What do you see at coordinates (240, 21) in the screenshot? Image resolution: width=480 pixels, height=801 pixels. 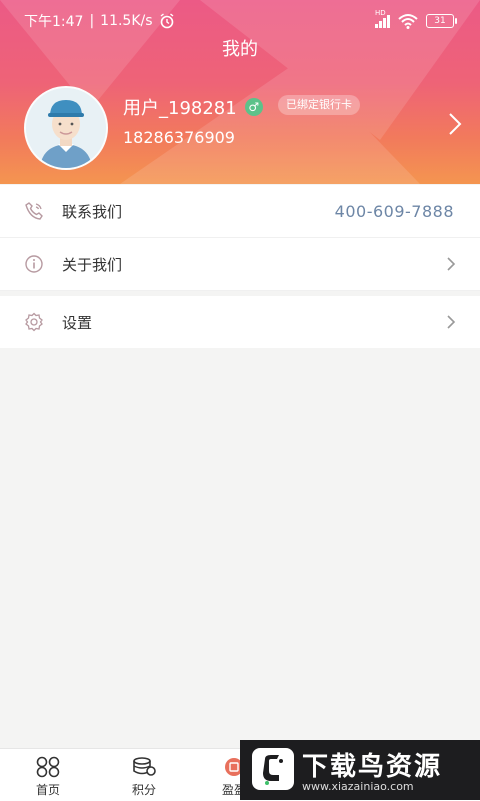 I see `status-bar: 下午1:47 | 11.5K/s HD 31` at bounding box center [240, 21].